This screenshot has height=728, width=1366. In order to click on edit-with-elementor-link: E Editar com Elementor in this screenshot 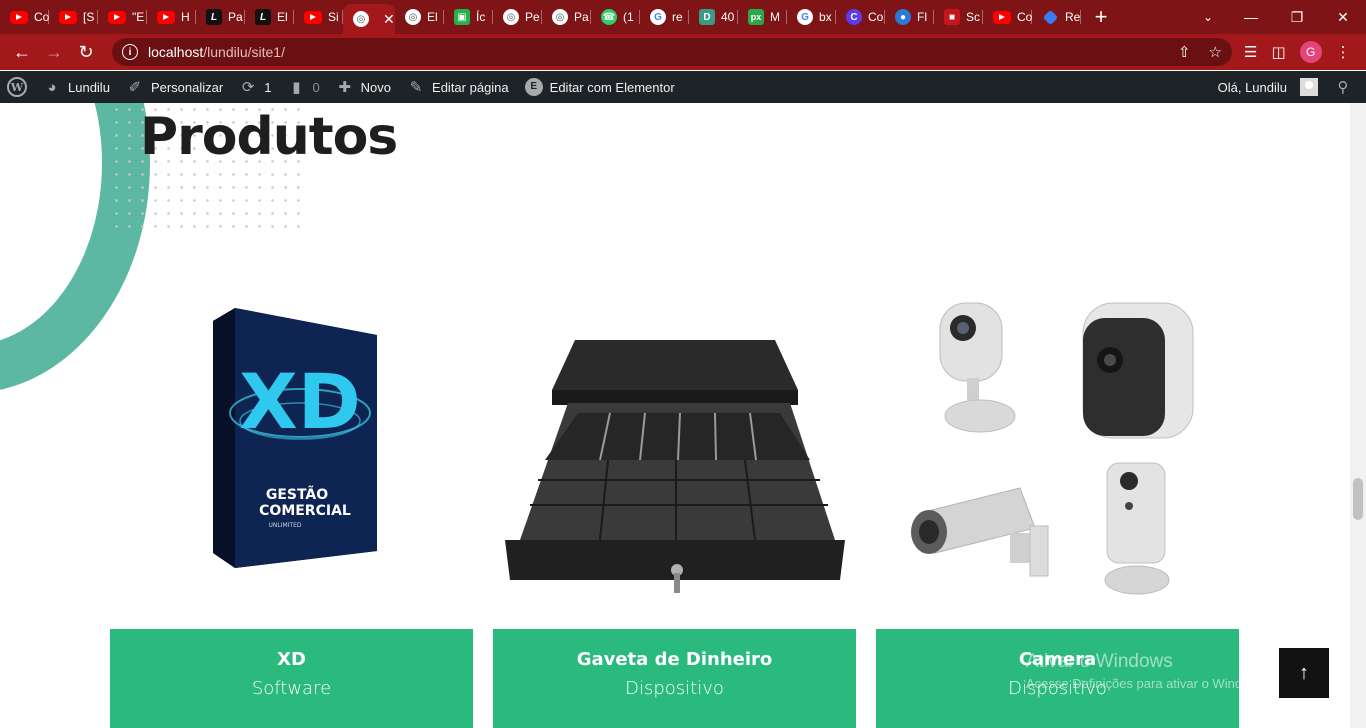, I will do `click(600, 87)`.